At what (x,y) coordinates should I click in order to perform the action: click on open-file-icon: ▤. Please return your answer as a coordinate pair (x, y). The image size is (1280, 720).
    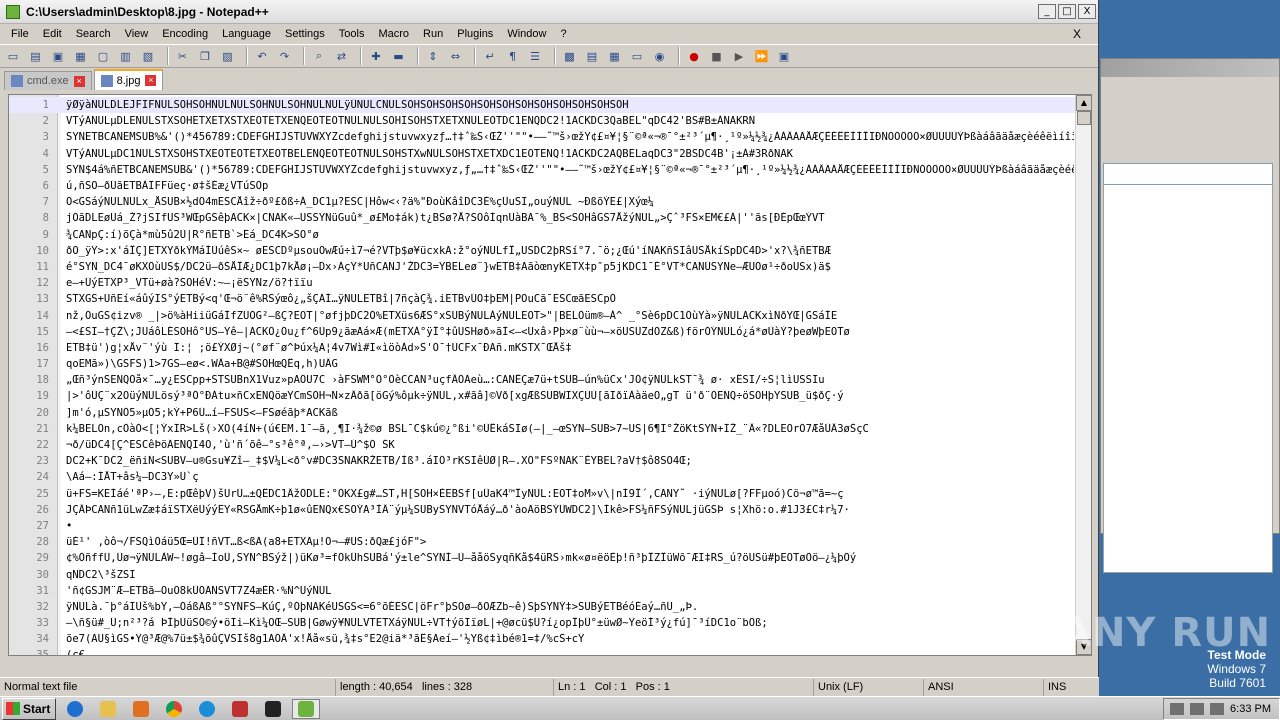
    Looking at the image, I should click on (36, 56).